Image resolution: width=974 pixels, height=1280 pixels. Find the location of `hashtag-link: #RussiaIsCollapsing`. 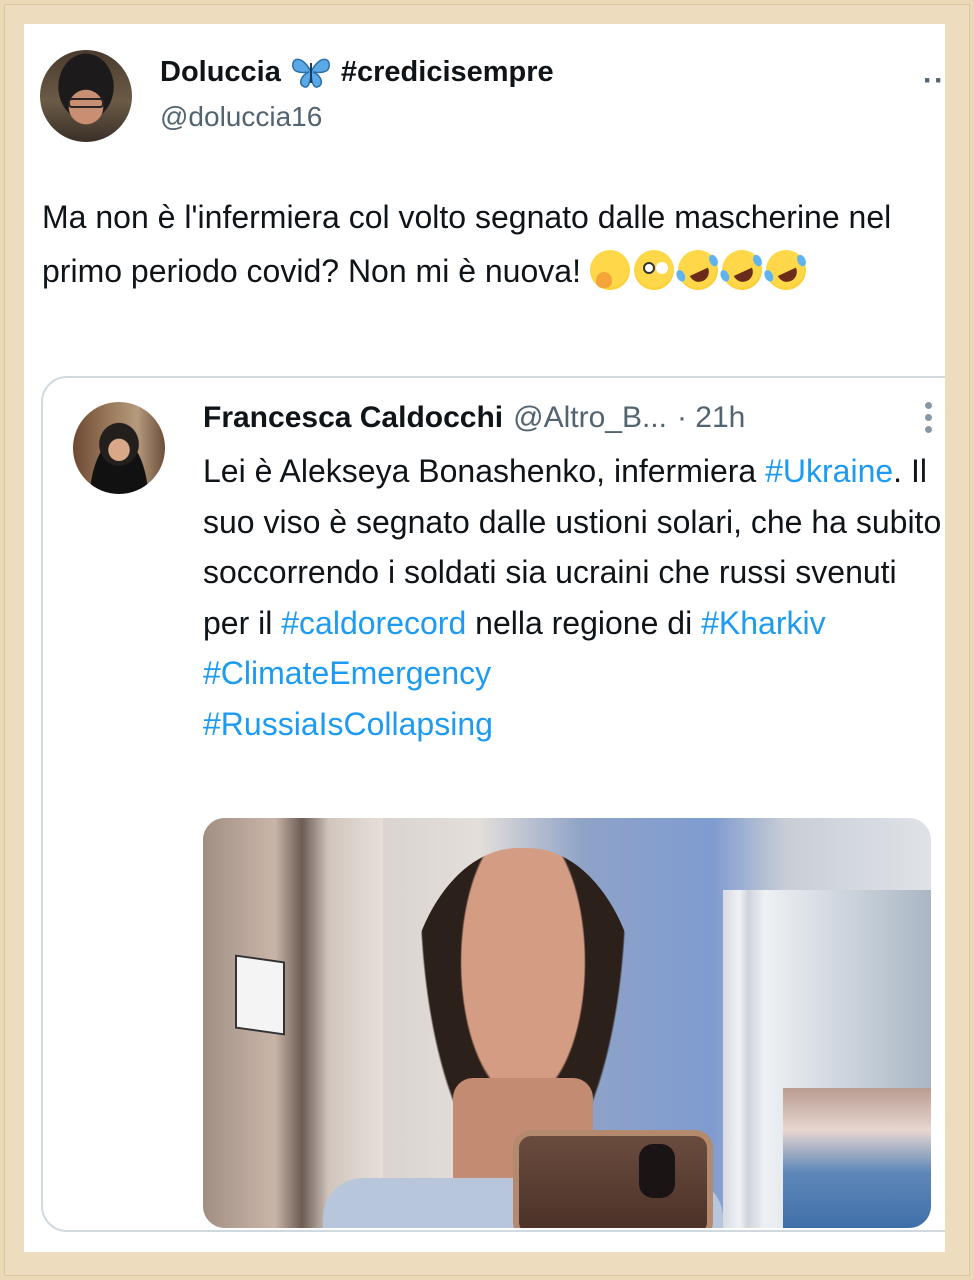

hashtag-link: #RussiaIsCollapsing is located at coordinates (348, 724).